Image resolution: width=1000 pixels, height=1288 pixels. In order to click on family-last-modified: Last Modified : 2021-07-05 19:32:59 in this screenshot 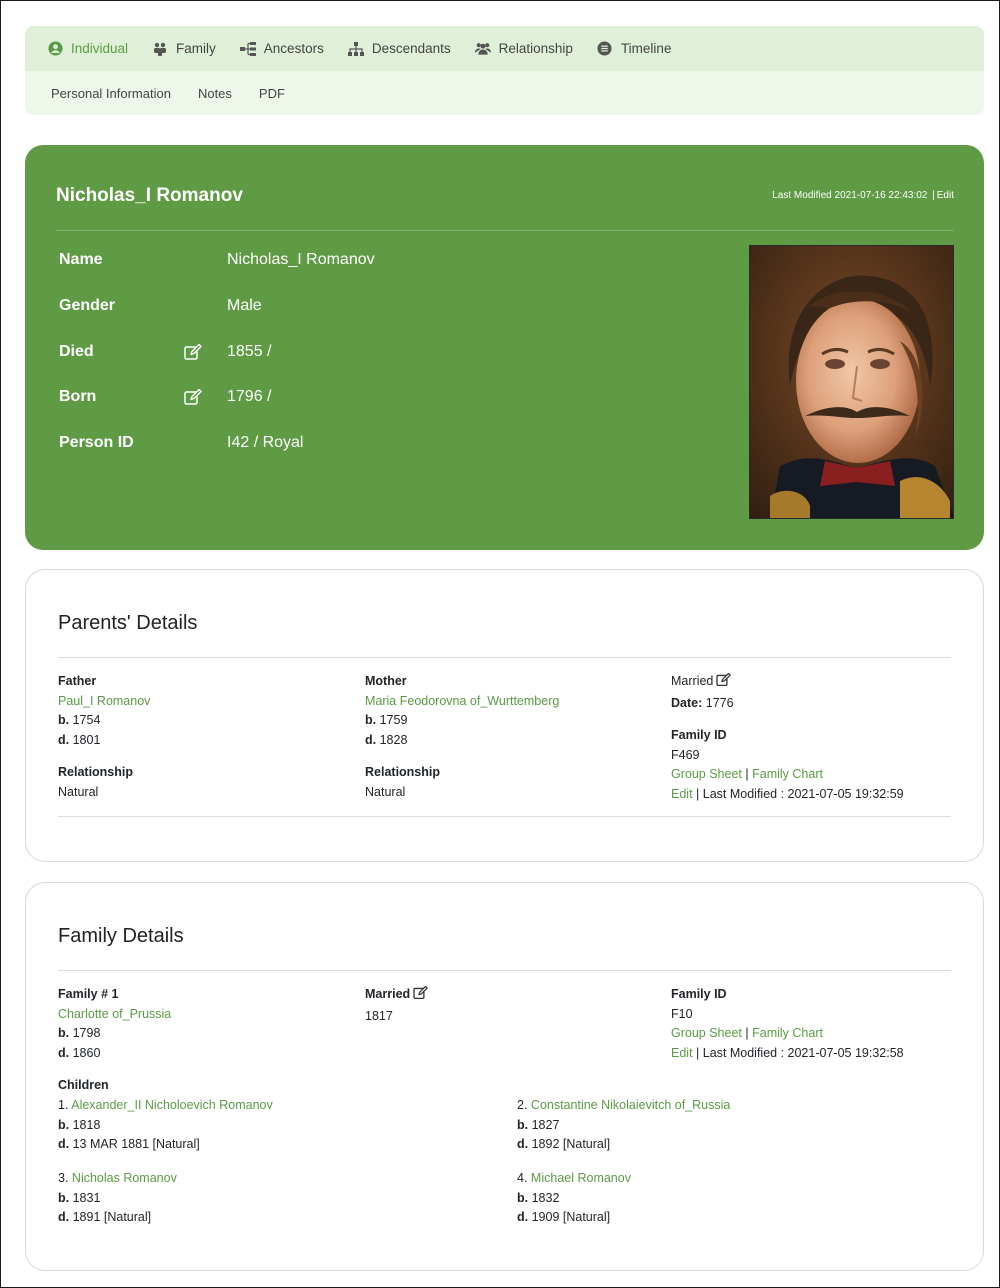, I will do `click(803, 793)`.